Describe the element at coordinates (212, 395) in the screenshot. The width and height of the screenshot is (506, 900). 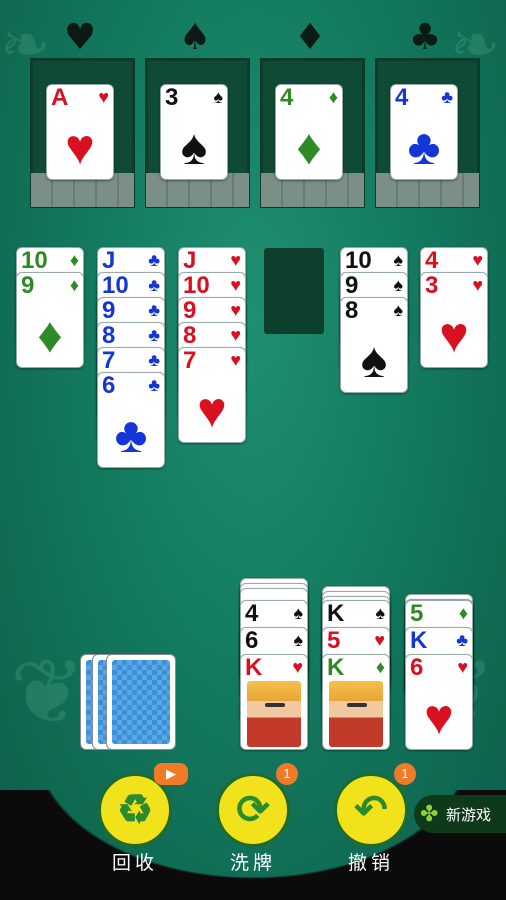
I see `playing-card: 7 ♥ ♥` at that location.